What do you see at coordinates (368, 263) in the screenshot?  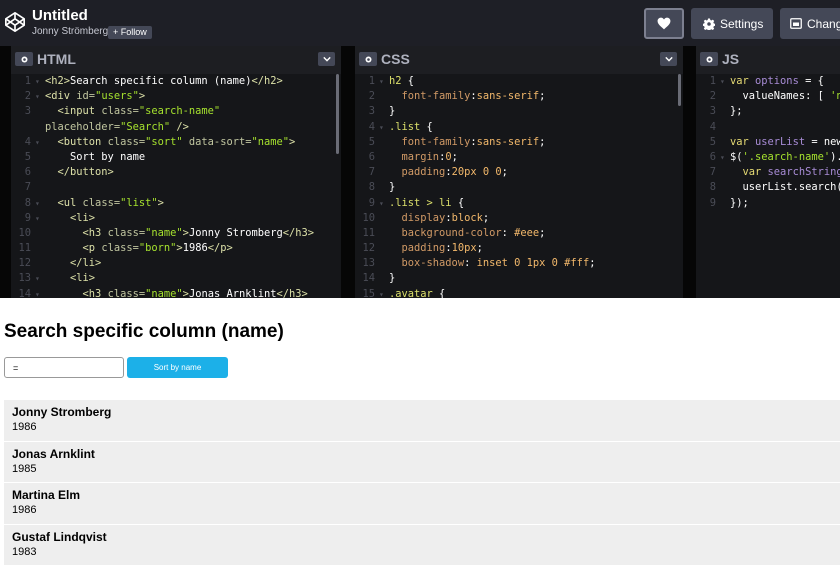 I see `line-number: 13` at bounding box center [368, 263].